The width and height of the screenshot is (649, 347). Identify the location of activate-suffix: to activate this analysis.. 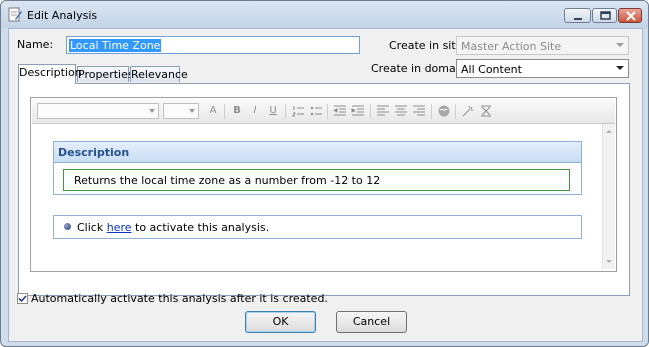
(202, 227).